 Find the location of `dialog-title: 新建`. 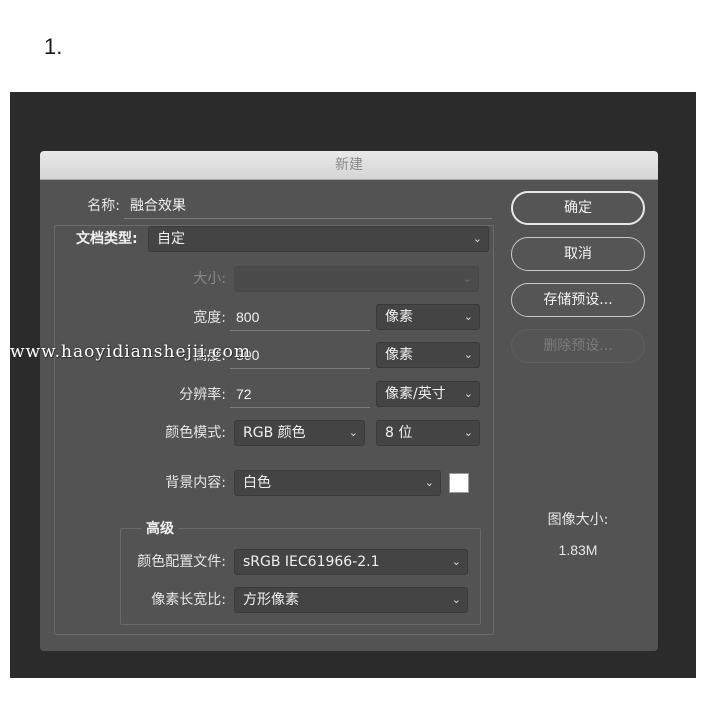

dialog-title: 新建 is located at coordinates (349, 165).